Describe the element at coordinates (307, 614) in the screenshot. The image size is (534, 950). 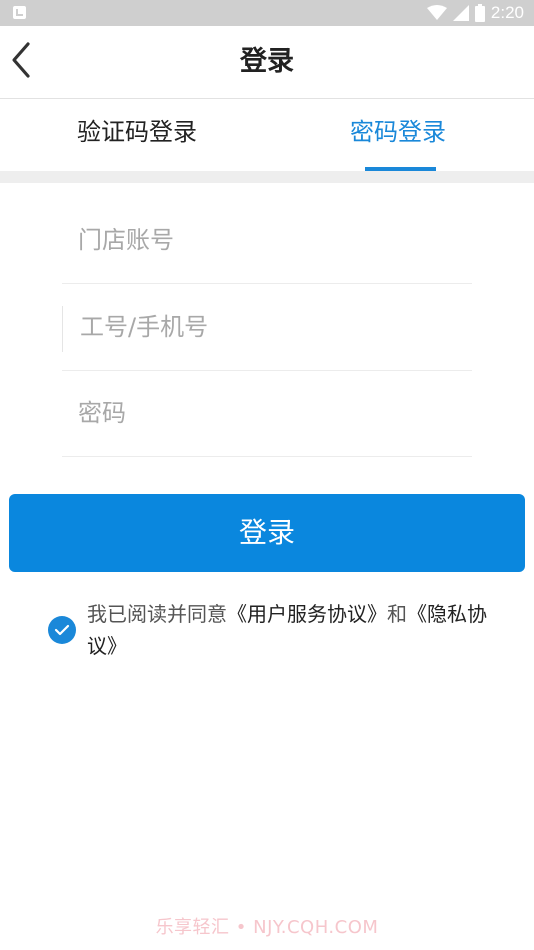
I see `user-agreement-link: 《用户服务协议》` at that location.